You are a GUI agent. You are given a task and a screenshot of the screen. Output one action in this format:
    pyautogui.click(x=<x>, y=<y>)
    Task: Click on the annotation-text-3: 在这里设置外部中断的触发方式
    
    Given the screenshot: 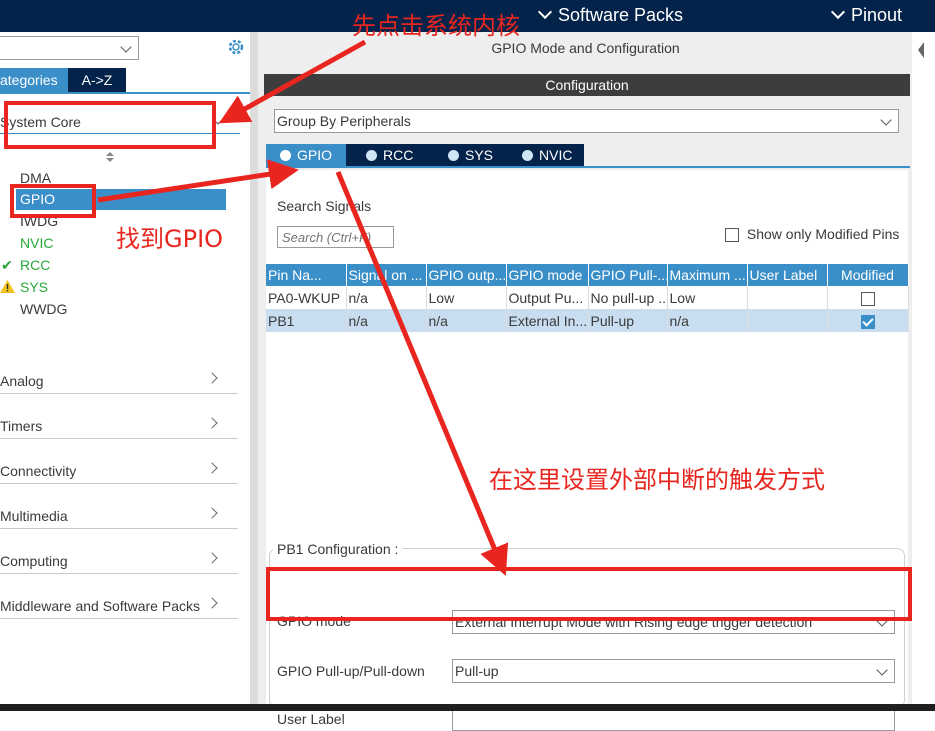 What is the action you would take?
    pyautogui.click(x=657, y=480)
    